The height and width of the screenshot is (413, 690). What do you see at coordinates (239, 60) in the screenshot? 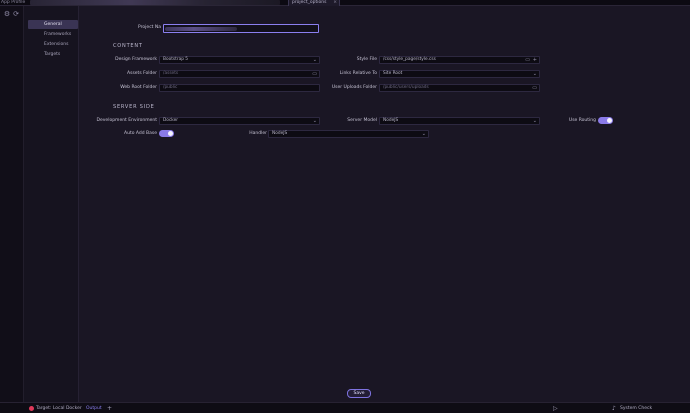
I see `design-framework-select: Bootstrap 5 ⌄` at bounding box center [239, 60].